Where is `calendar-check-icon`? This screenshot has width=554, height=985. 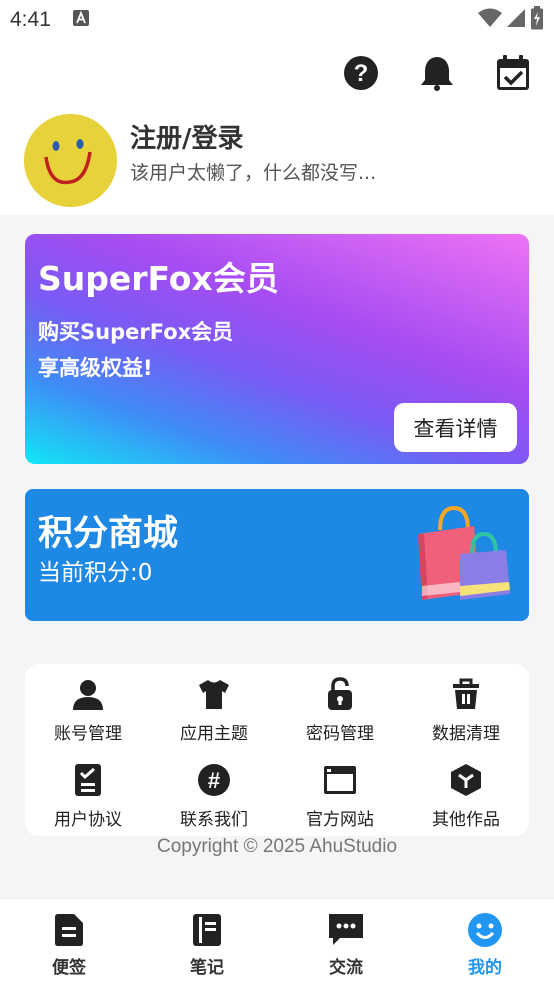
calendar-check-icon is located at coordinates (513, 73).